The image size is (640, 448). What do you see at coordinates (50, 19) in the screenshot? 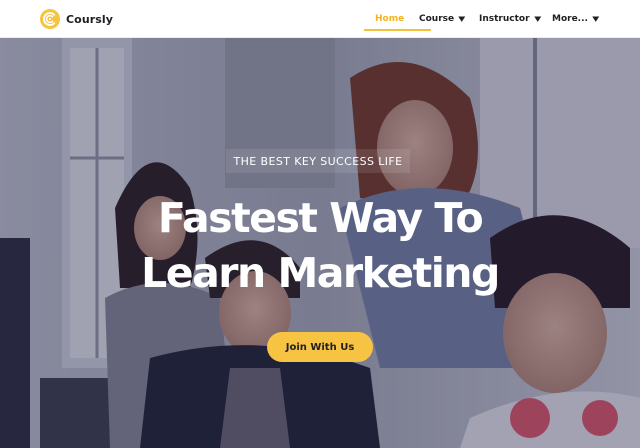
I see `coursly-logo-icon` at bounding box center [50, 19].